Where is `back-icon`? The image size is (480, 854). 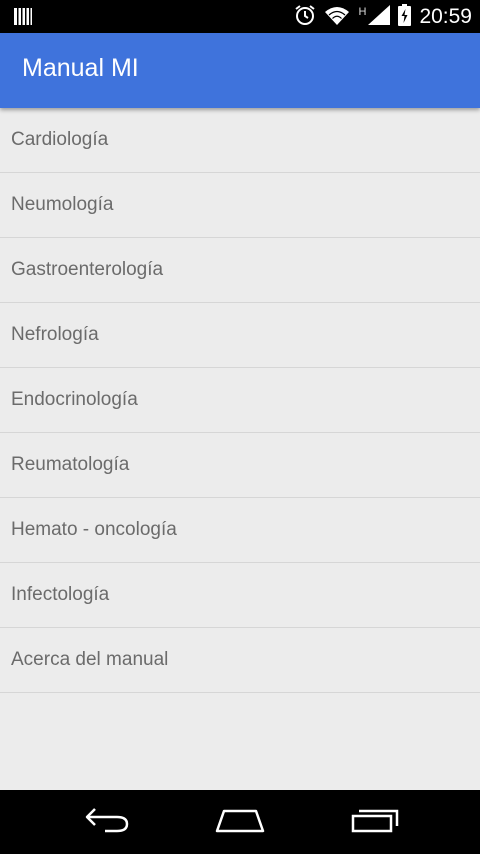
back-icon is located at coordinates (107, 822).